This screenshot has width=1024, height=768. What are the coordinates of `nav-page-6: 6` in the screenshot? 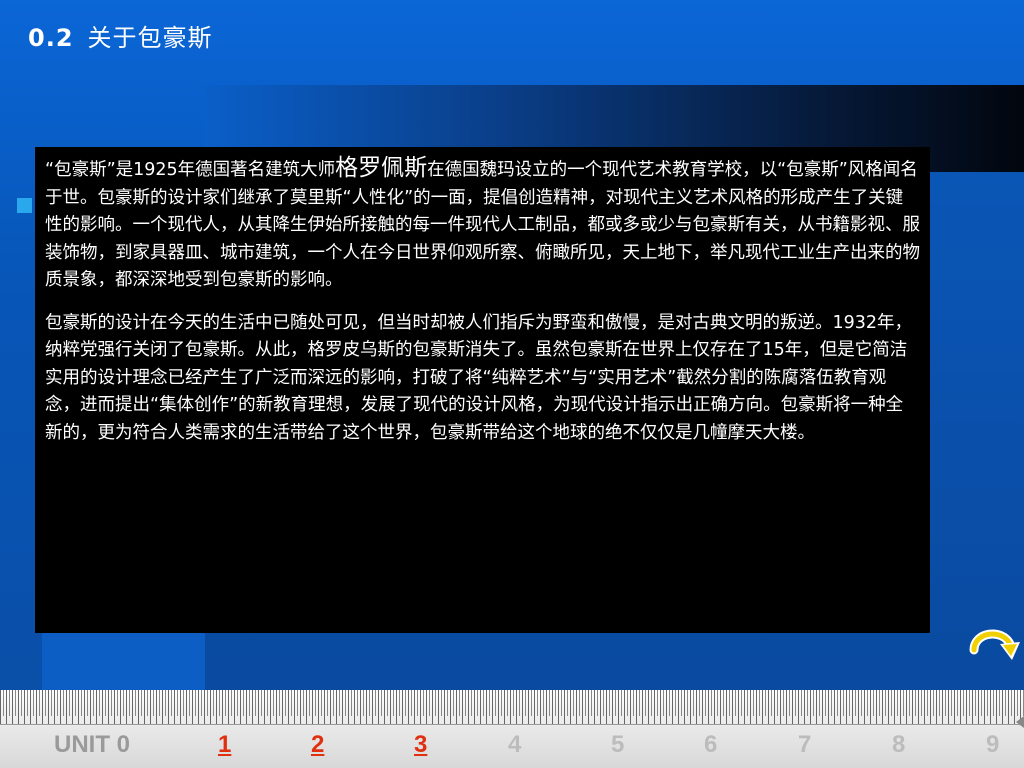 It's located at (711, 744).